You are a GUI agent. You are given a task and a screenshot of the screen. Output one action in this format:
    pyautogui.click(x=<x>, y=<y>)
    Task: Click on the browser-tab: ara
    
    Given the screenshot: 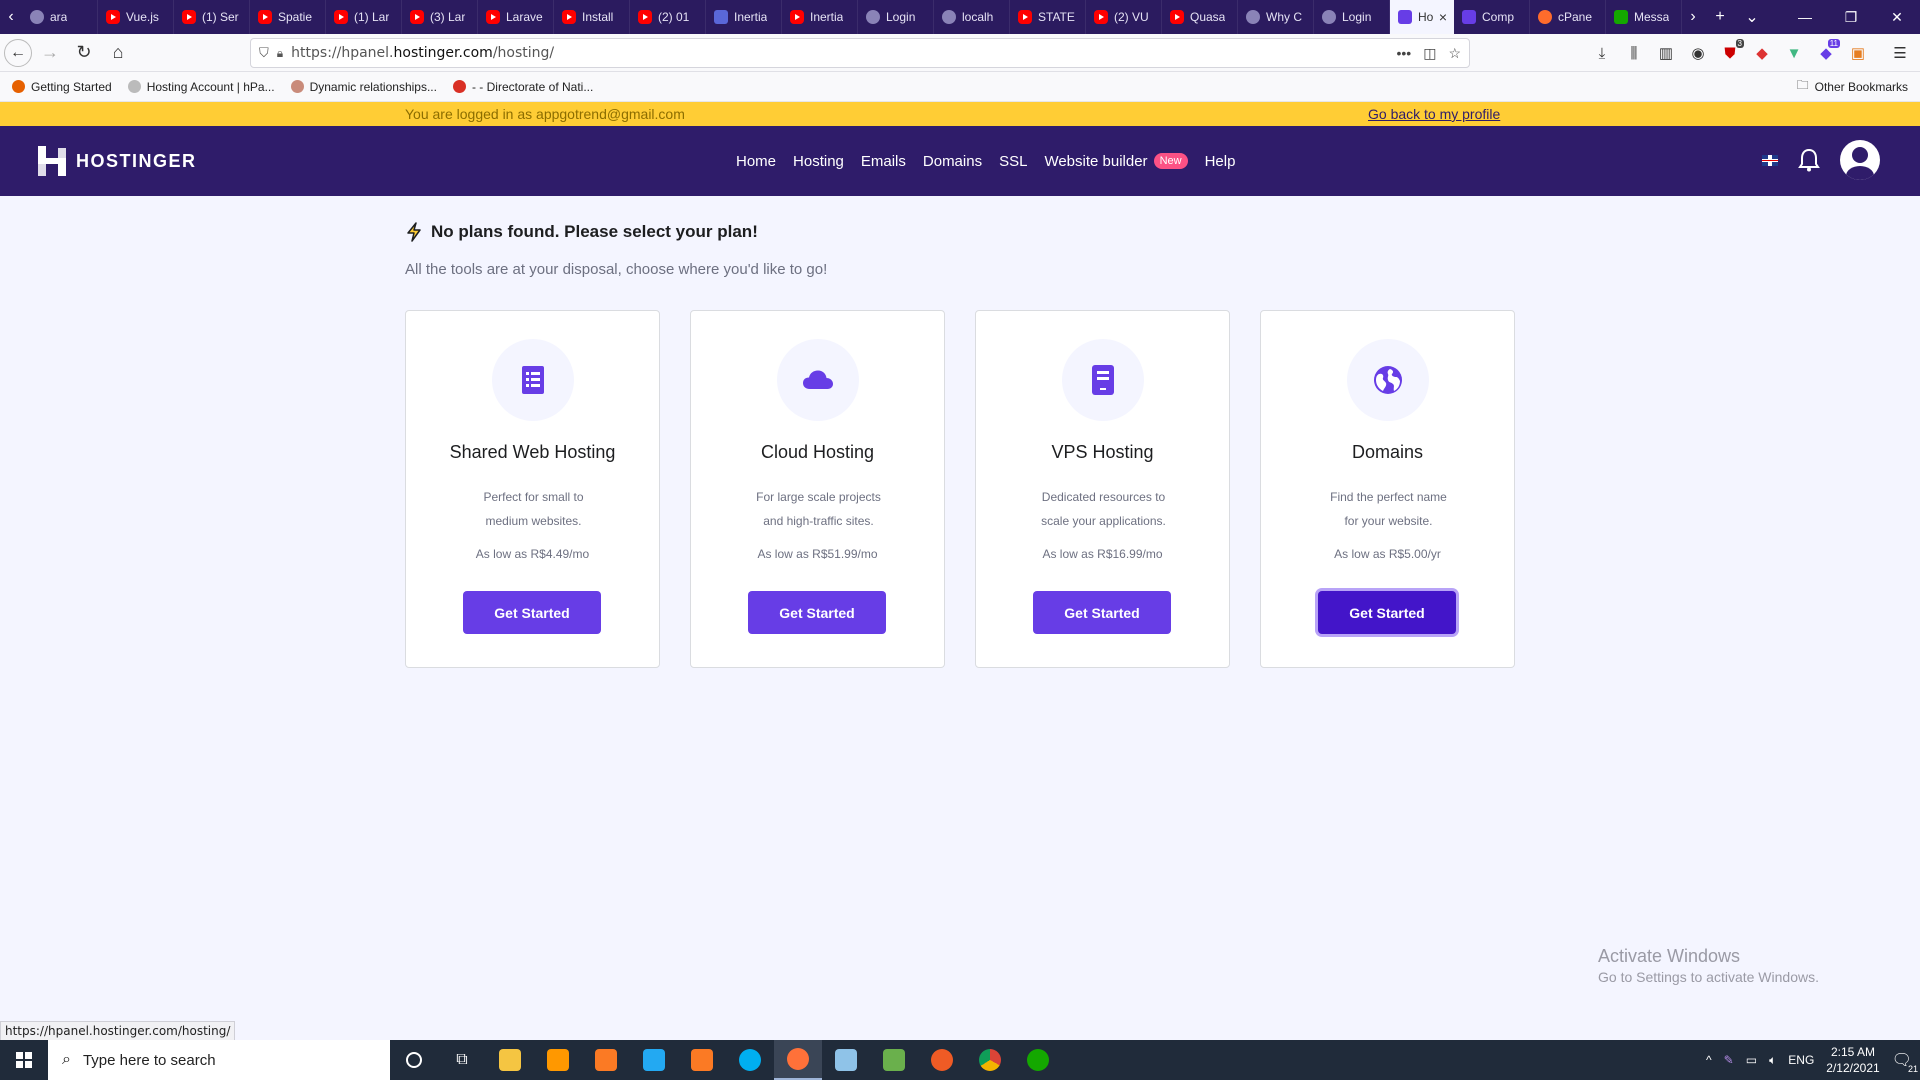 What is the action you would take?
    pyautogui.click(x=60, y=17)
    